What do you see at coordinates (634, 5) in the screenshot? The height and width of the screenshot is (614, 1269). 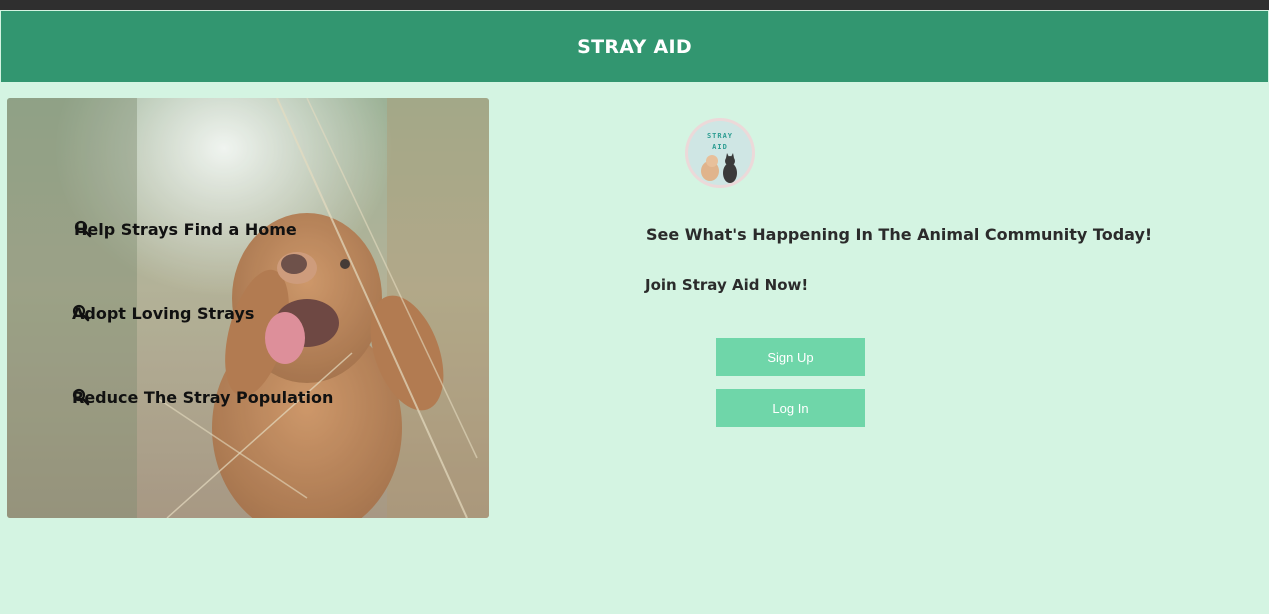 I see `browser-top-strip` at bounding box center [634, 5].